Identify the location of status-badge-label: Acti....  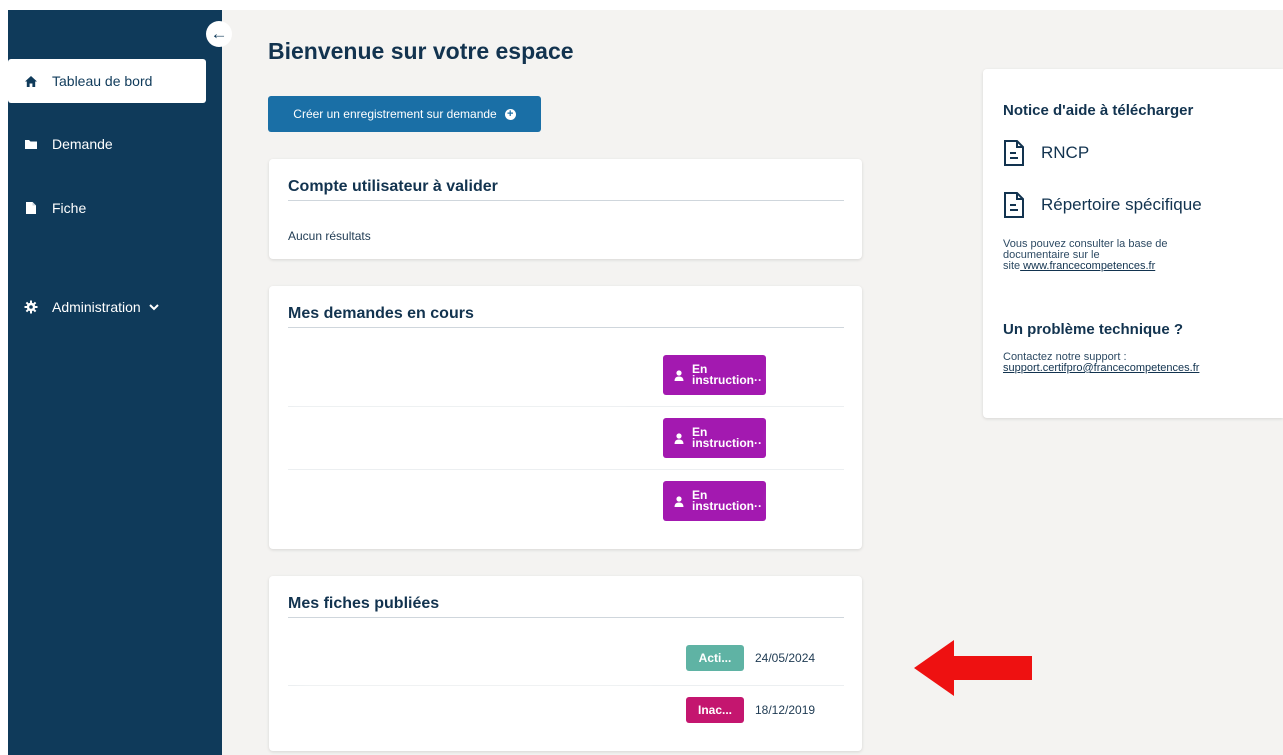
(715, 658).